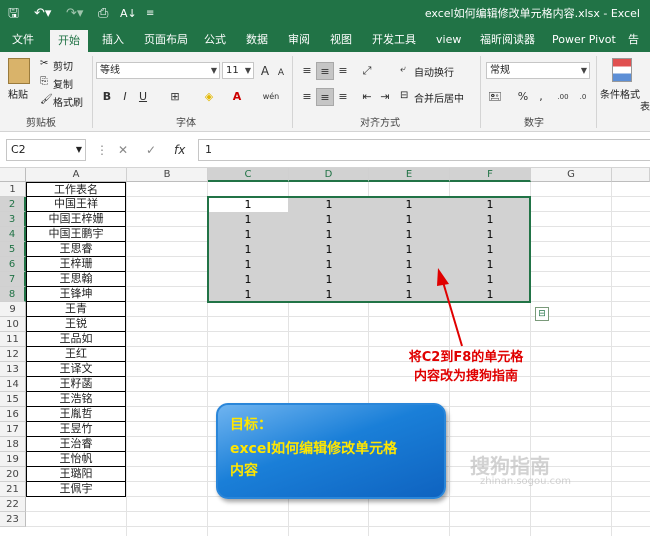  I want to click on arrow-head, so click(443, 277).